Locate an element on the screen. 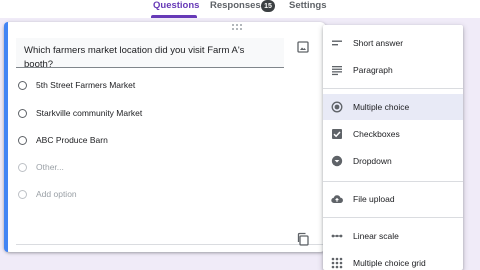  menu-item-dropdown: Dropdown is located at coordinates (393, 161).